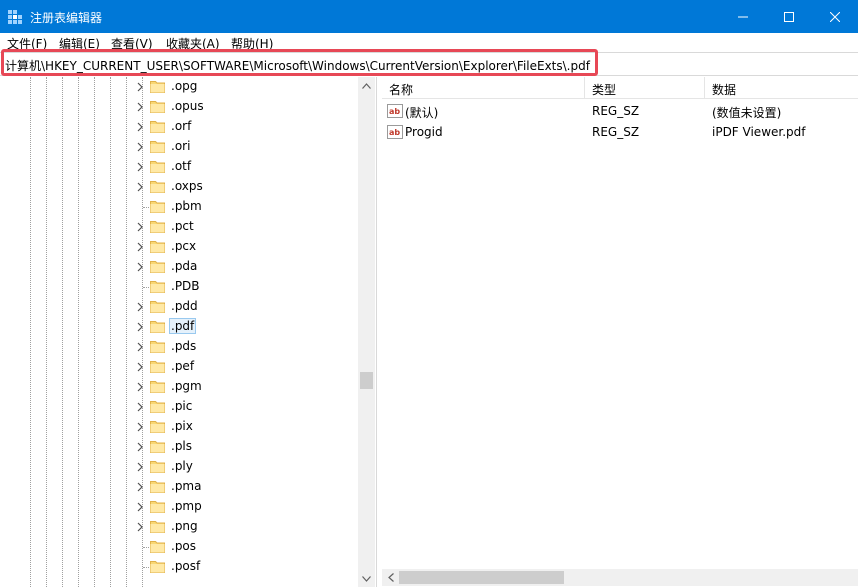  What do you see at coordinates (184, 526) in the screenshot?
I see `tree-item-label: .png` at bounding box center [184, 526].